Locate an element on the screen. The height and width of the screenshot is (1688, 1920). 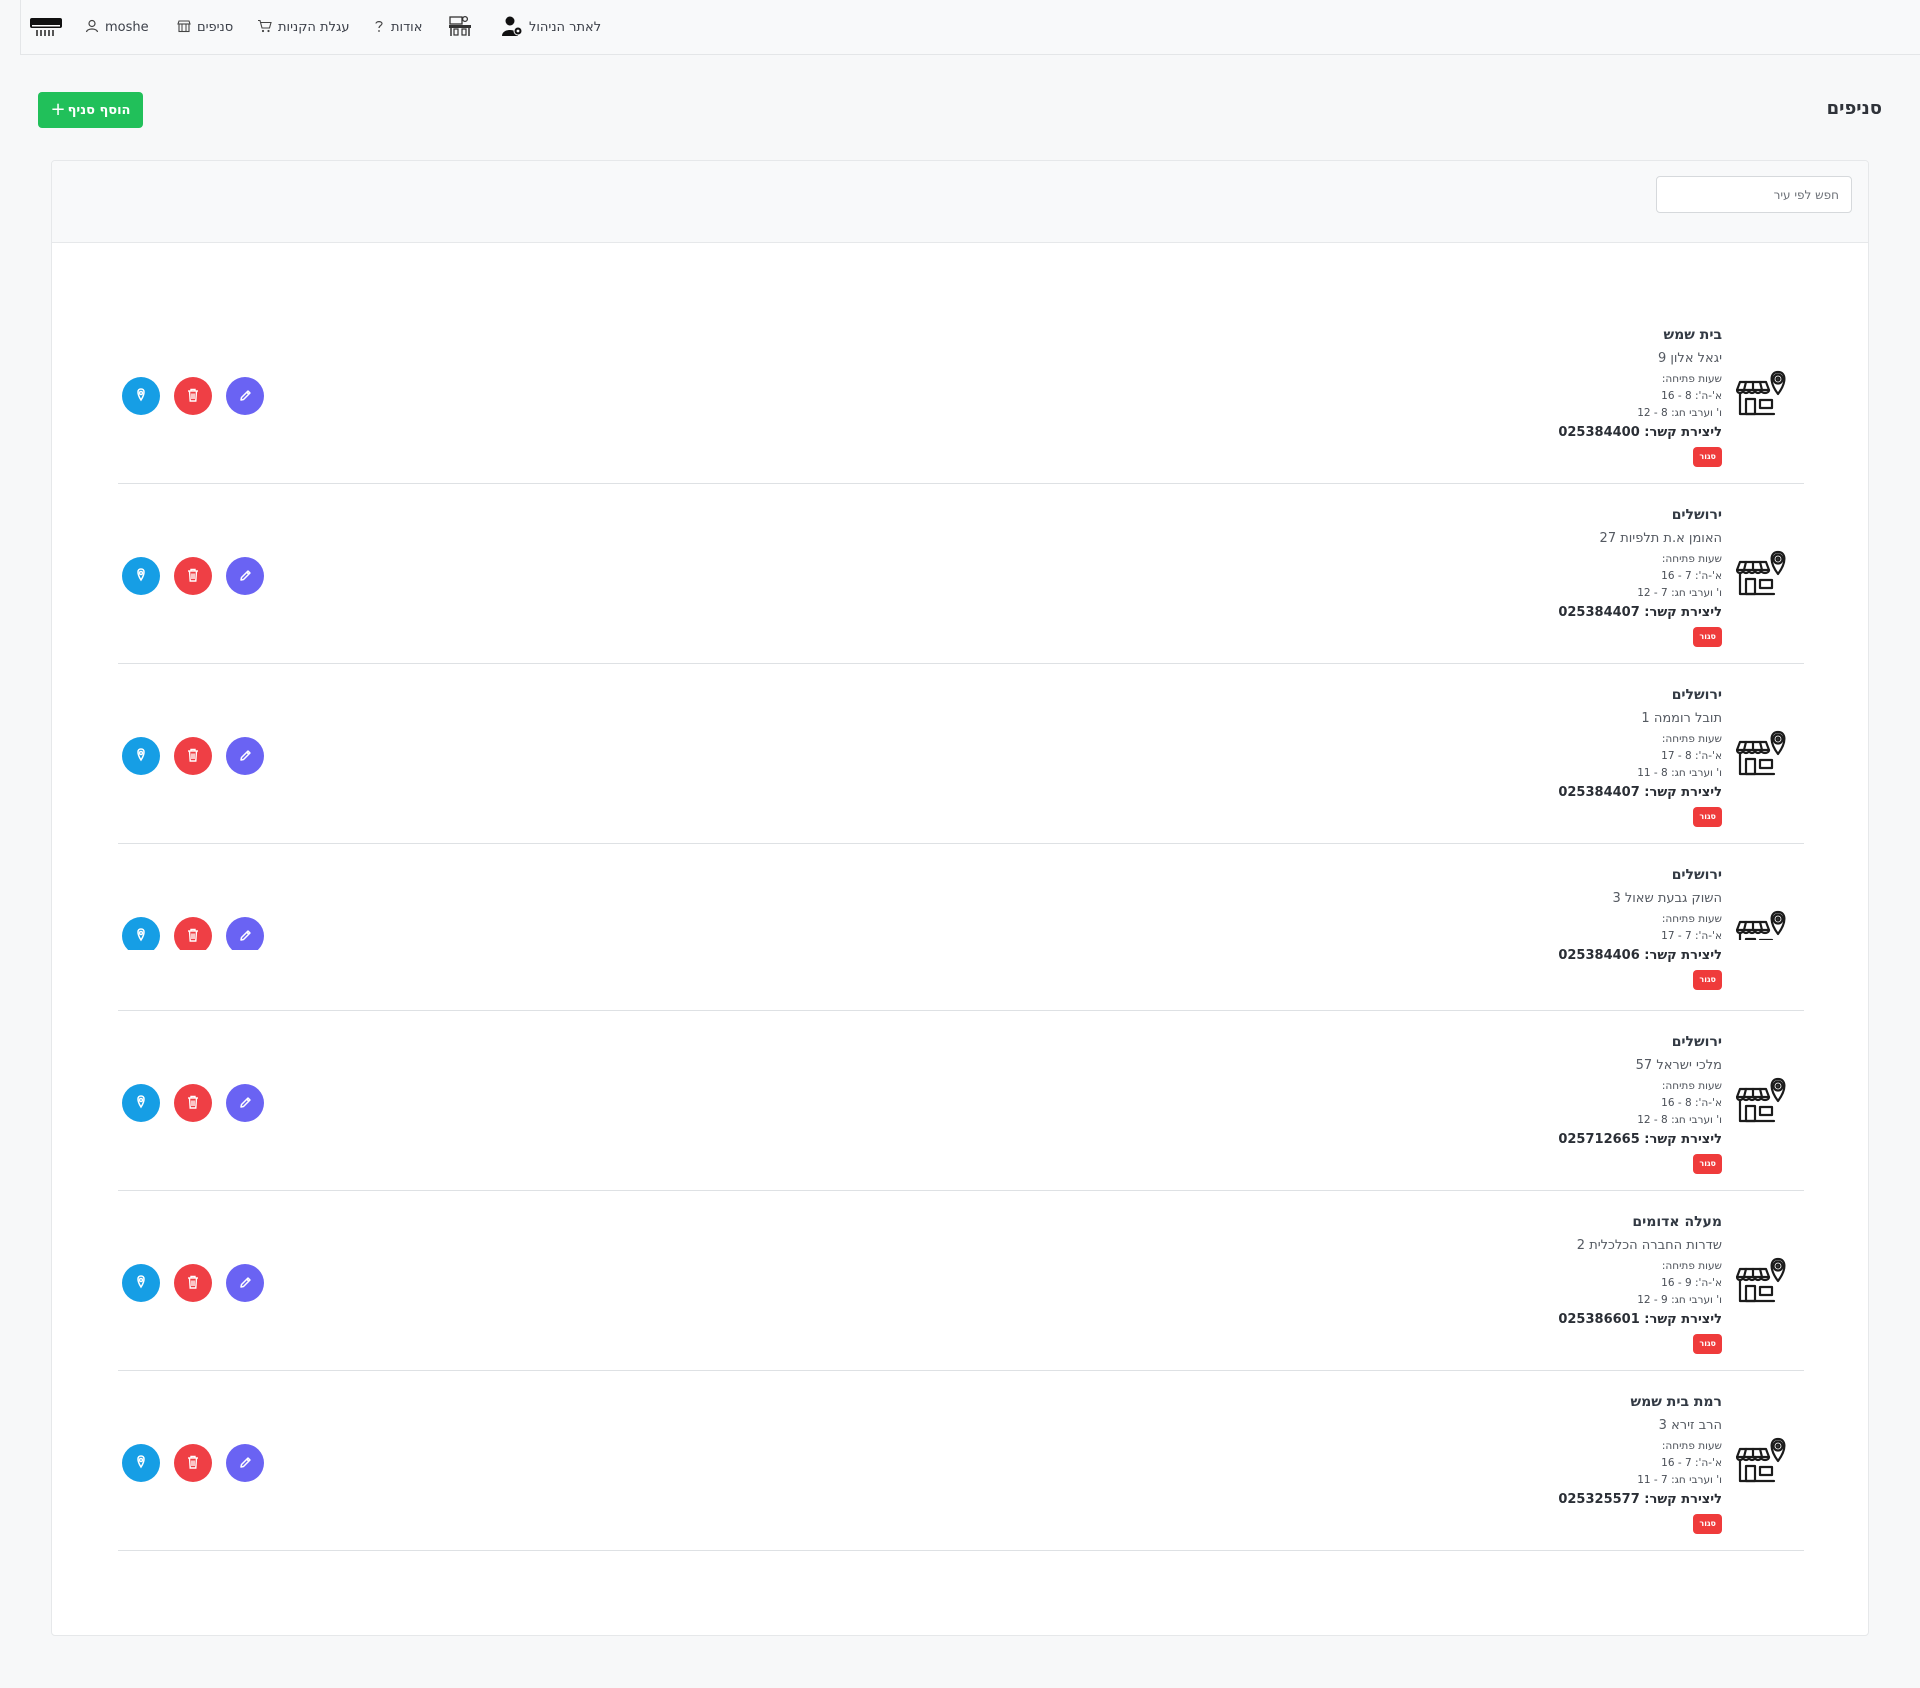
add-branch-button: הוסף סניף + is located at coordinates (90, 110).